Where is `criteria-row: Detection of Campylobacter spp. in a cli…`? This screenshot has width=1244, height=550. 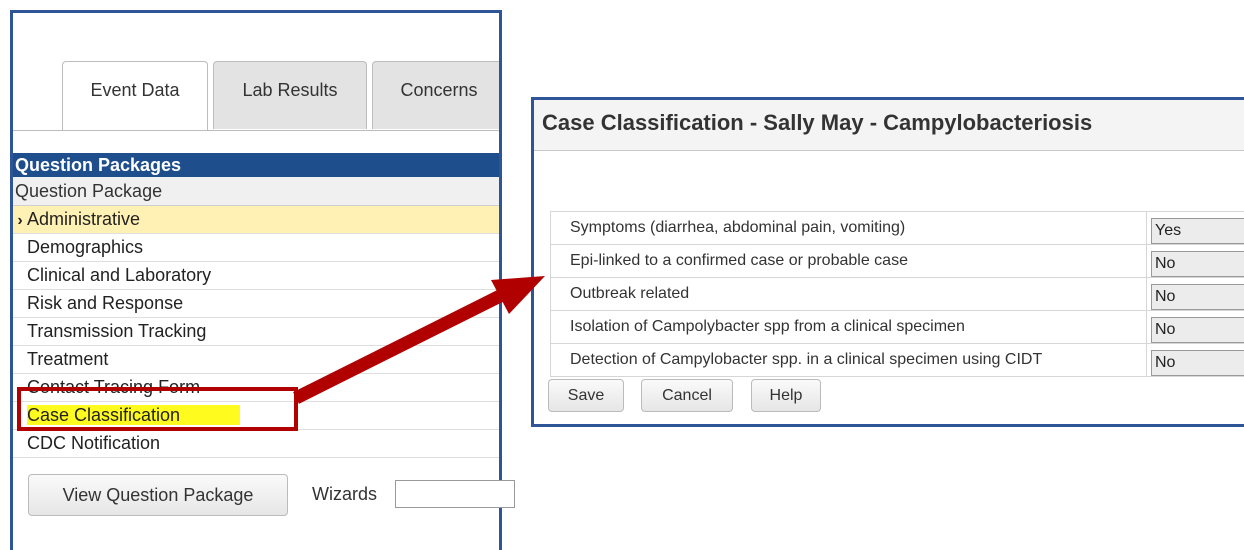 criteria-row: Detection of Campylobacter spp. in a cli… is located at coordinates (897, 360).